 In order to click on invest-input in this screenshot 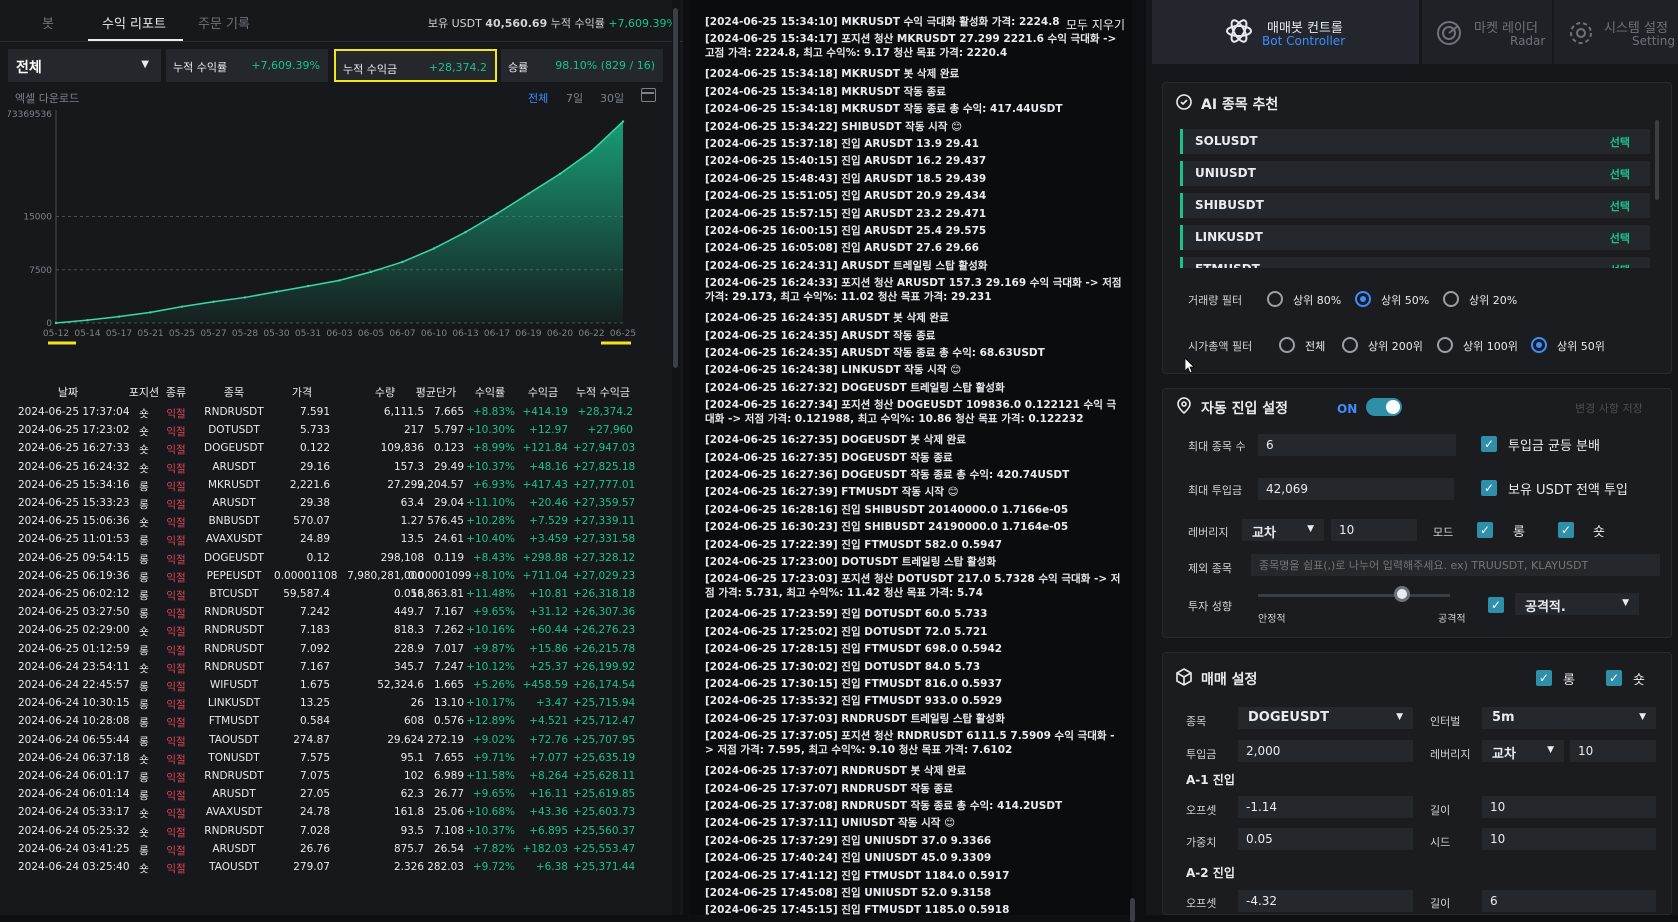, I will do `click(1325, 751)`.